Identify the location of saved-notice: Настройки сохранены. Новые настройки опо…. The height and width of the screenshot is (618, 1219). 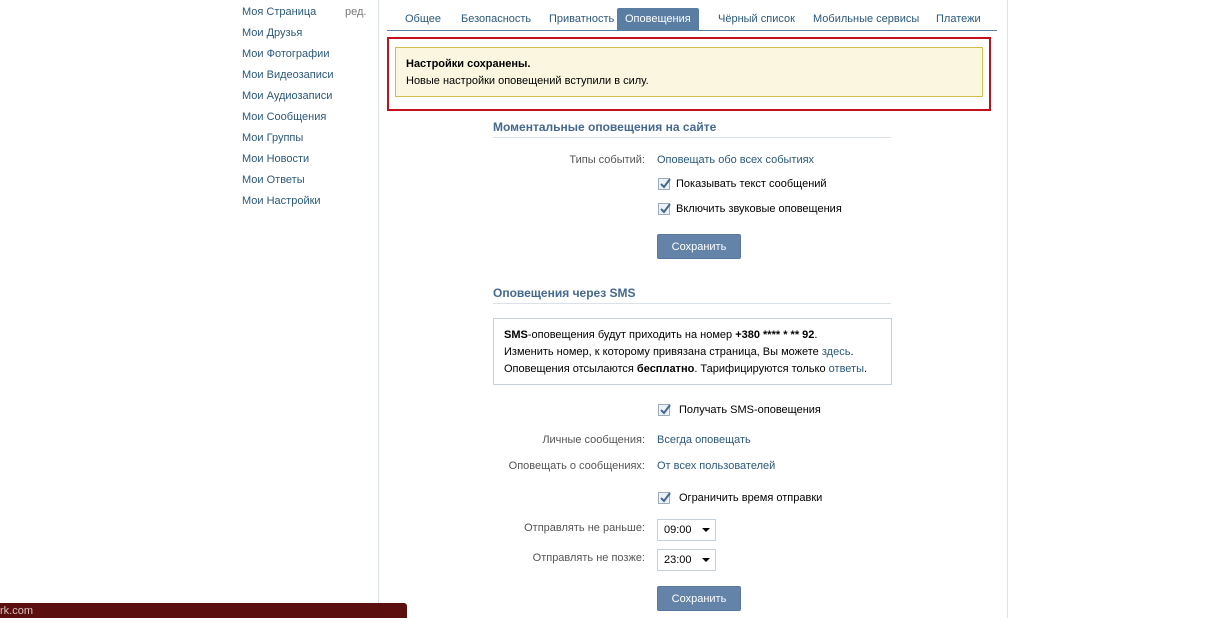
(689, 72).